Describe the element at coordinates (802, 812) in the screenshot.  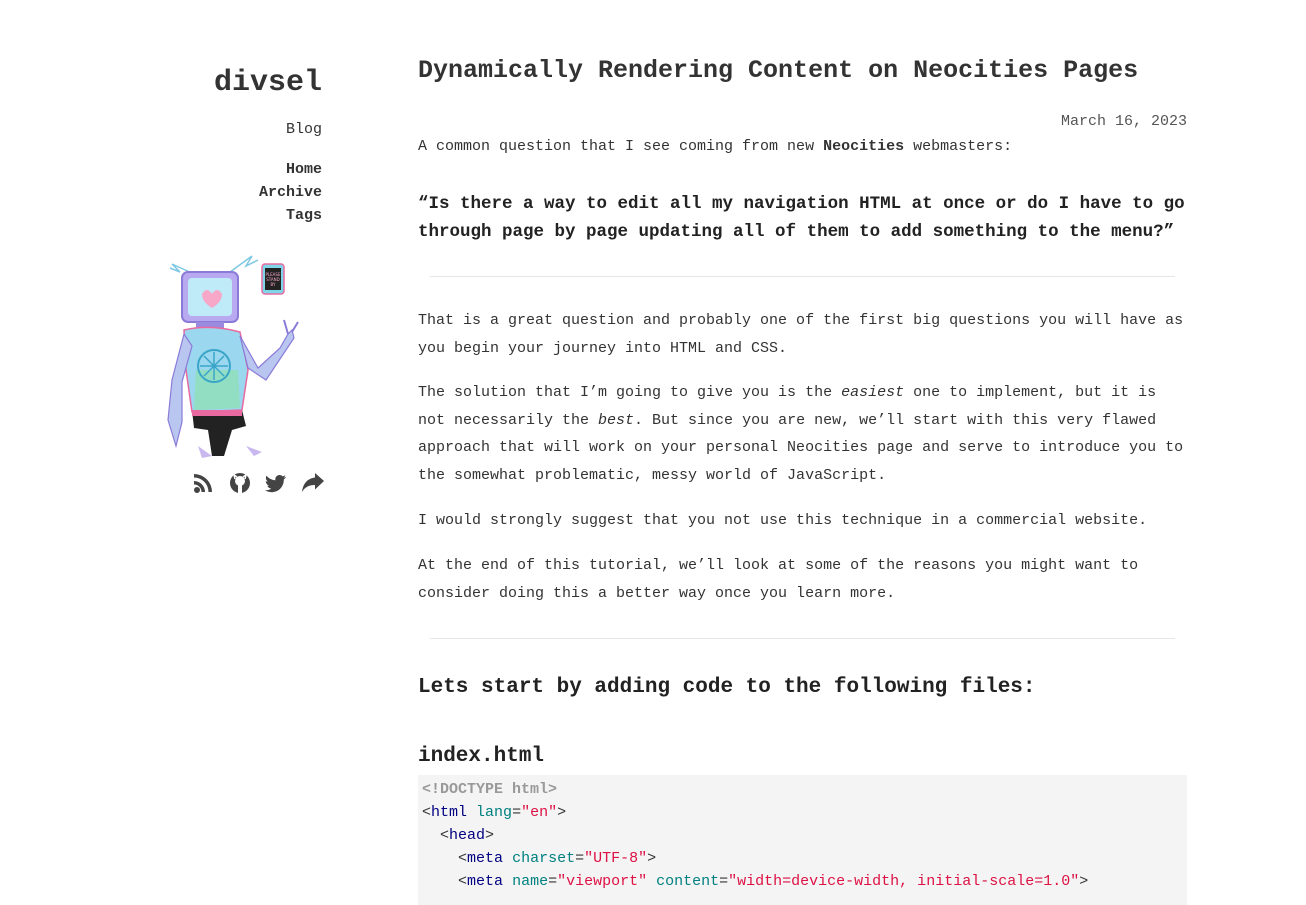
I see `code-line: <html lang="en">` at that location.